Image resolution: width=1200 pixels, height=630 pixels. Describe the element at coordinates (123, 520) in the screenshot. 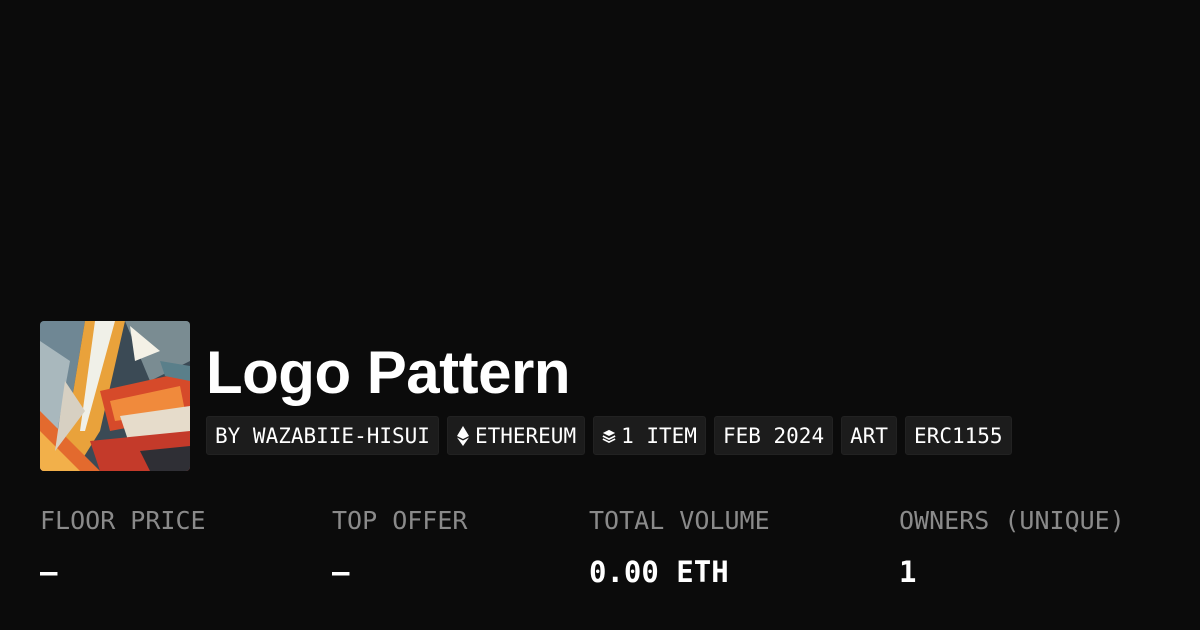

I see `stat-label: FLOOR PRICE` at that location.